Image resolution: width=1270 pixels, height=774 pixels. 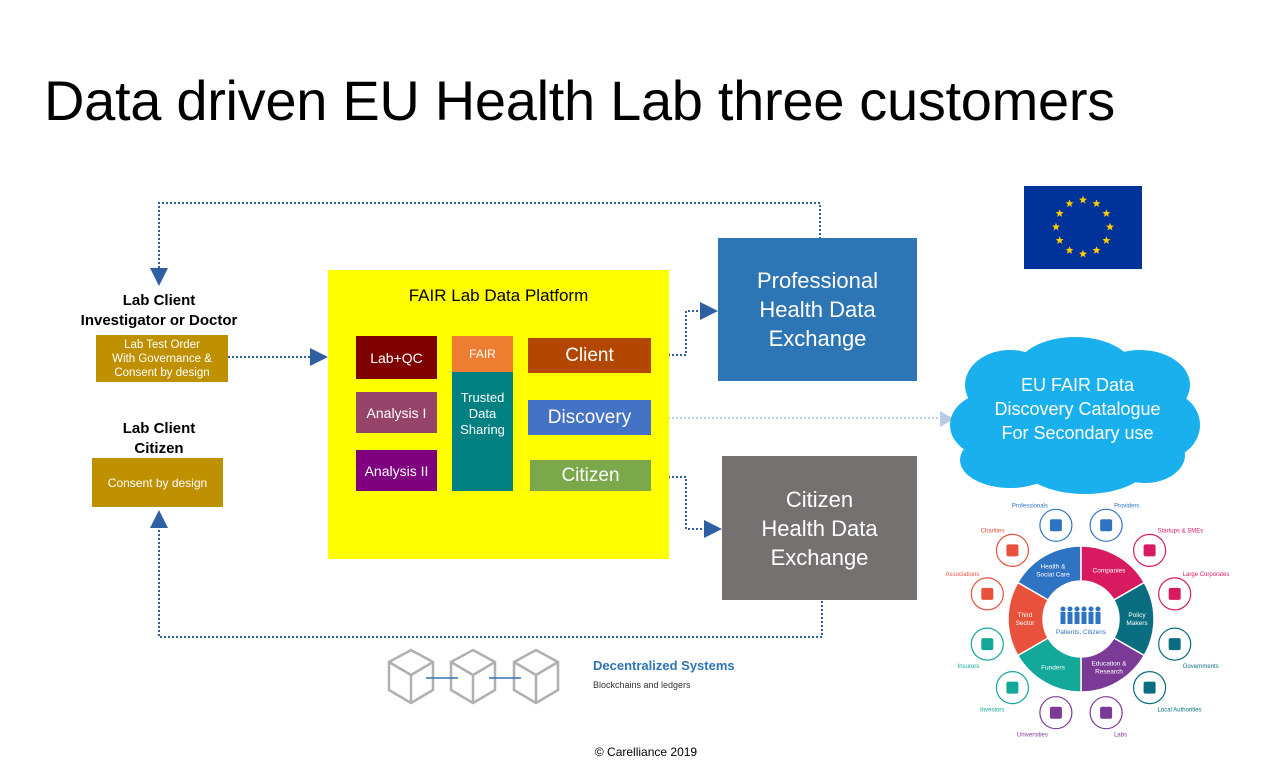 I want to click on heading-line: Investigator or Doctor, so click(x=159, y=320).